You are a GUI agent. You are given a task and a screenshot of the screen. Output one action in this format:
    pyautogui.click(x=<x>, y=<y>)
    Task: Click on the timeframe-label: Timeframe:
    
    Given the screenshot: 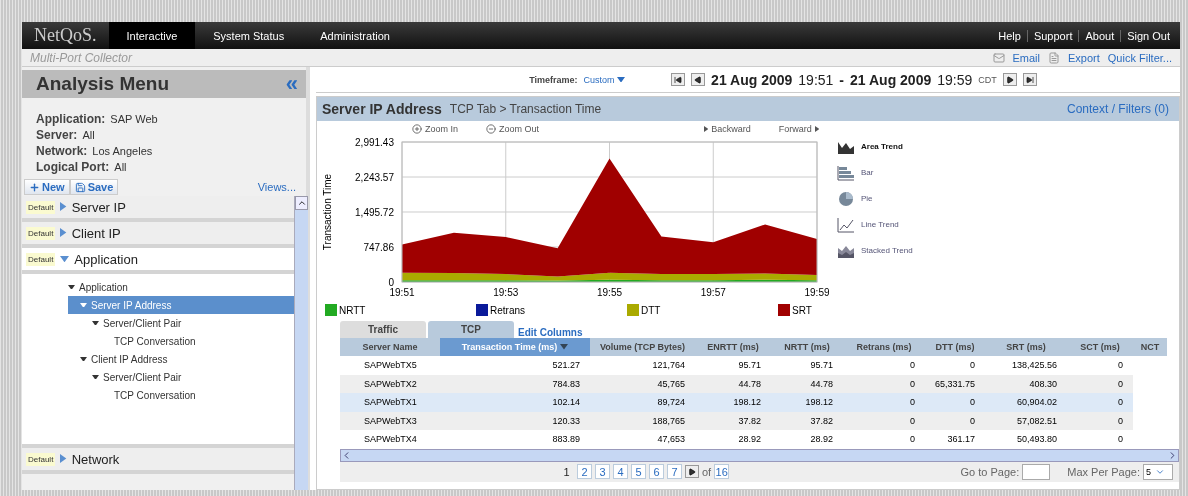 What is the action you would take?
    pyautogui.click(x=553, y=79)
    